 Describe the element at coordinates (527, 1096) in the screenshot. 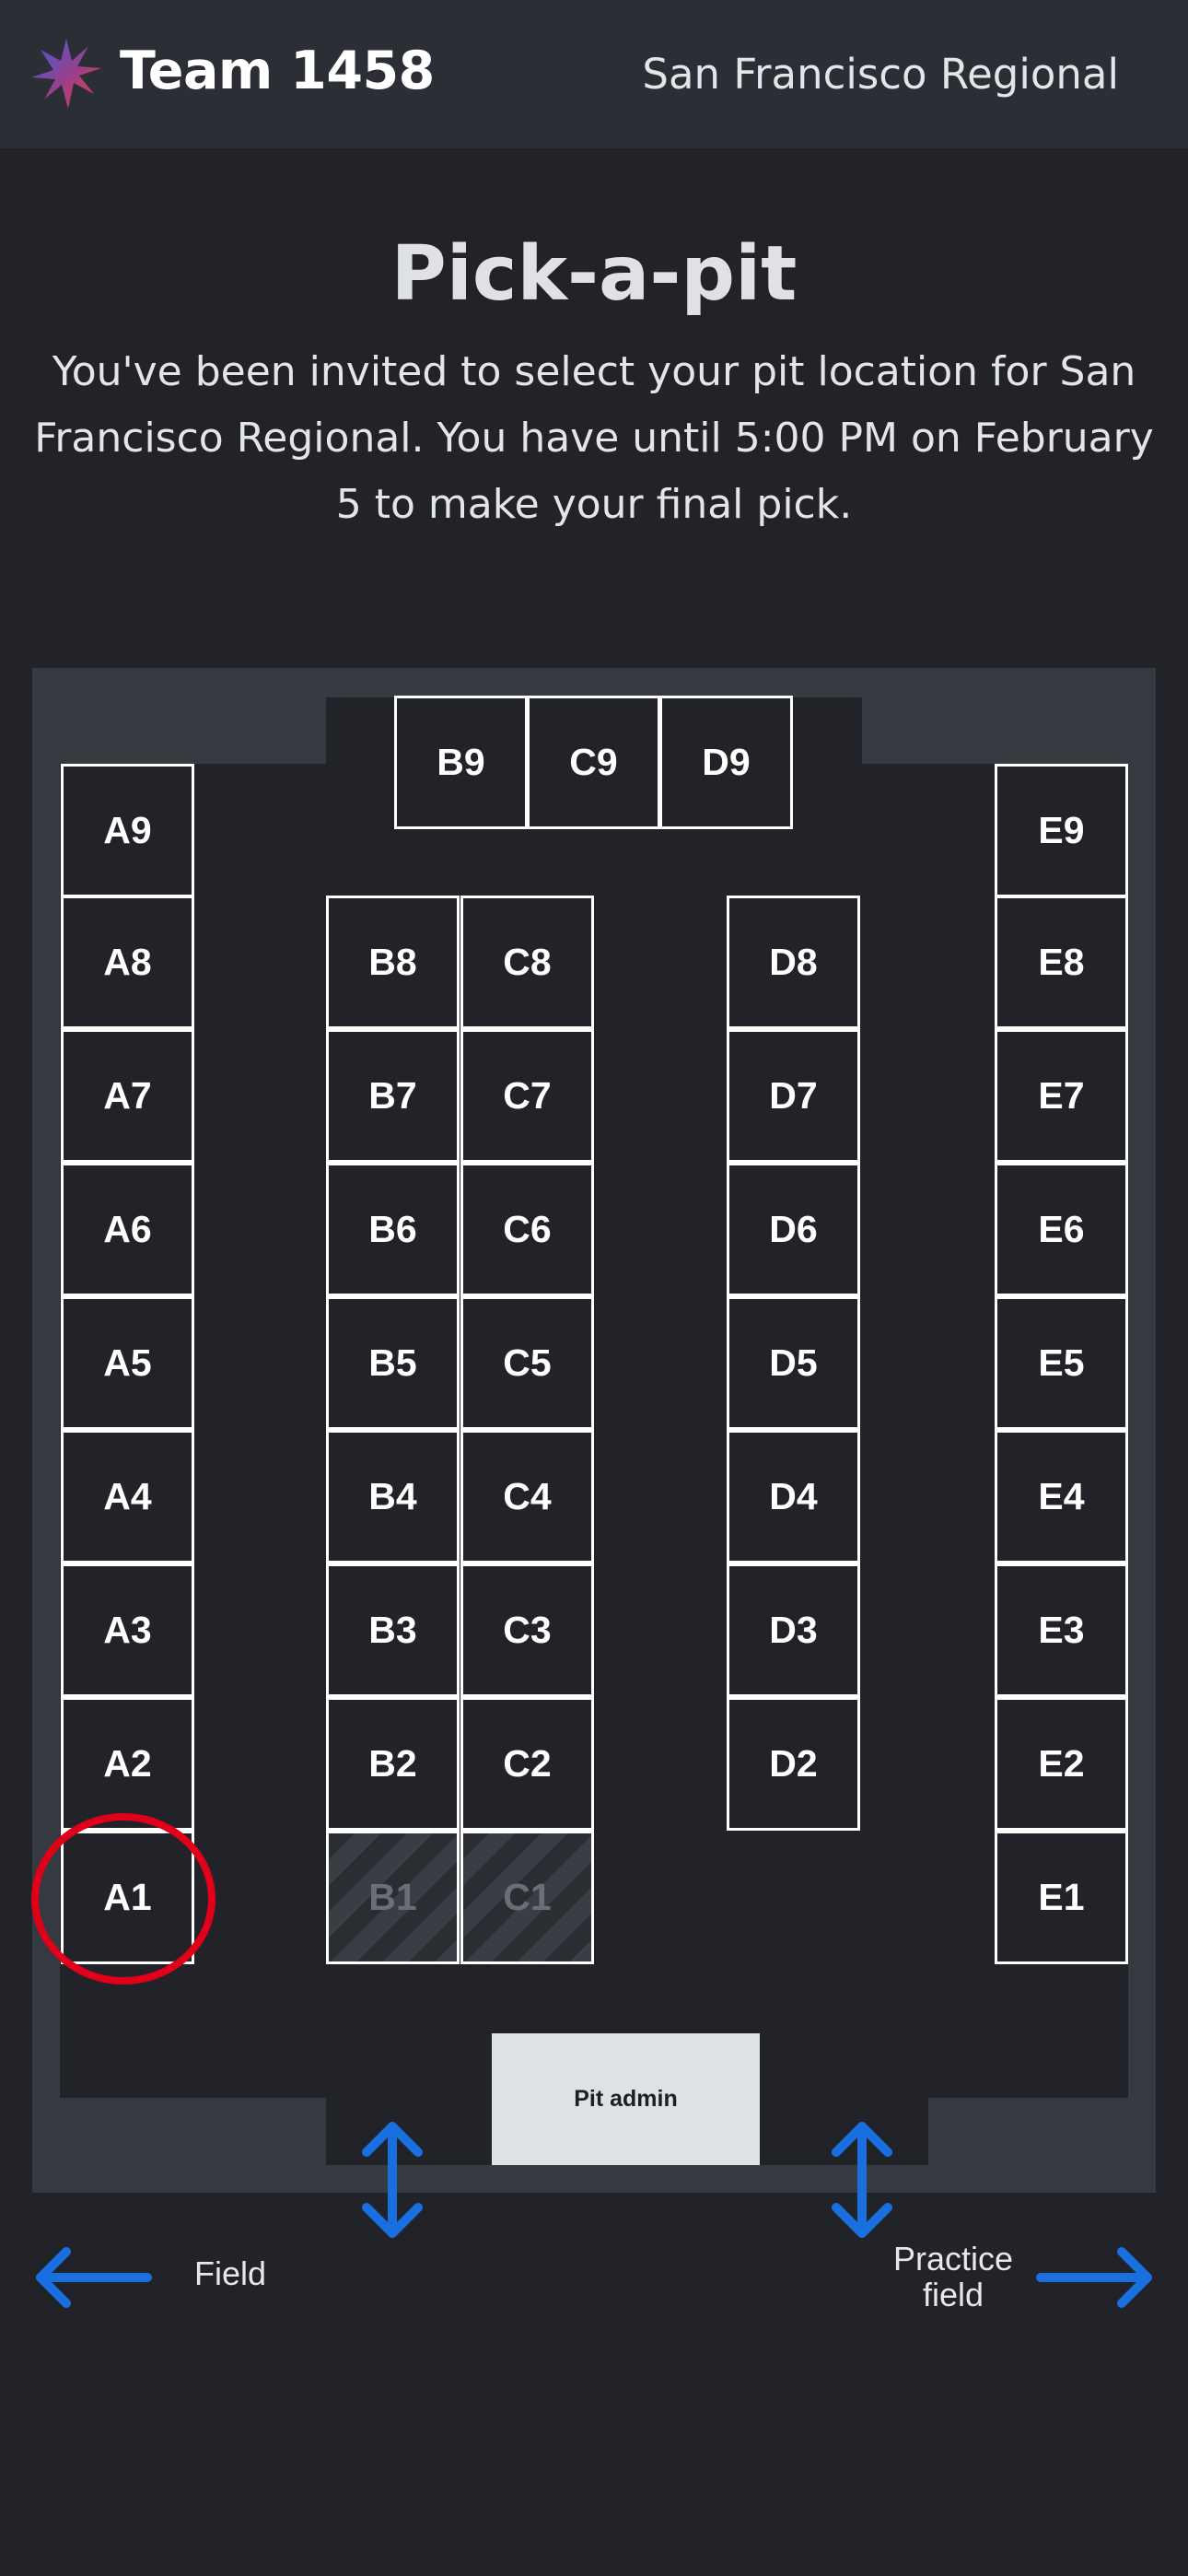

I see `pit-C7: C7` at that location.